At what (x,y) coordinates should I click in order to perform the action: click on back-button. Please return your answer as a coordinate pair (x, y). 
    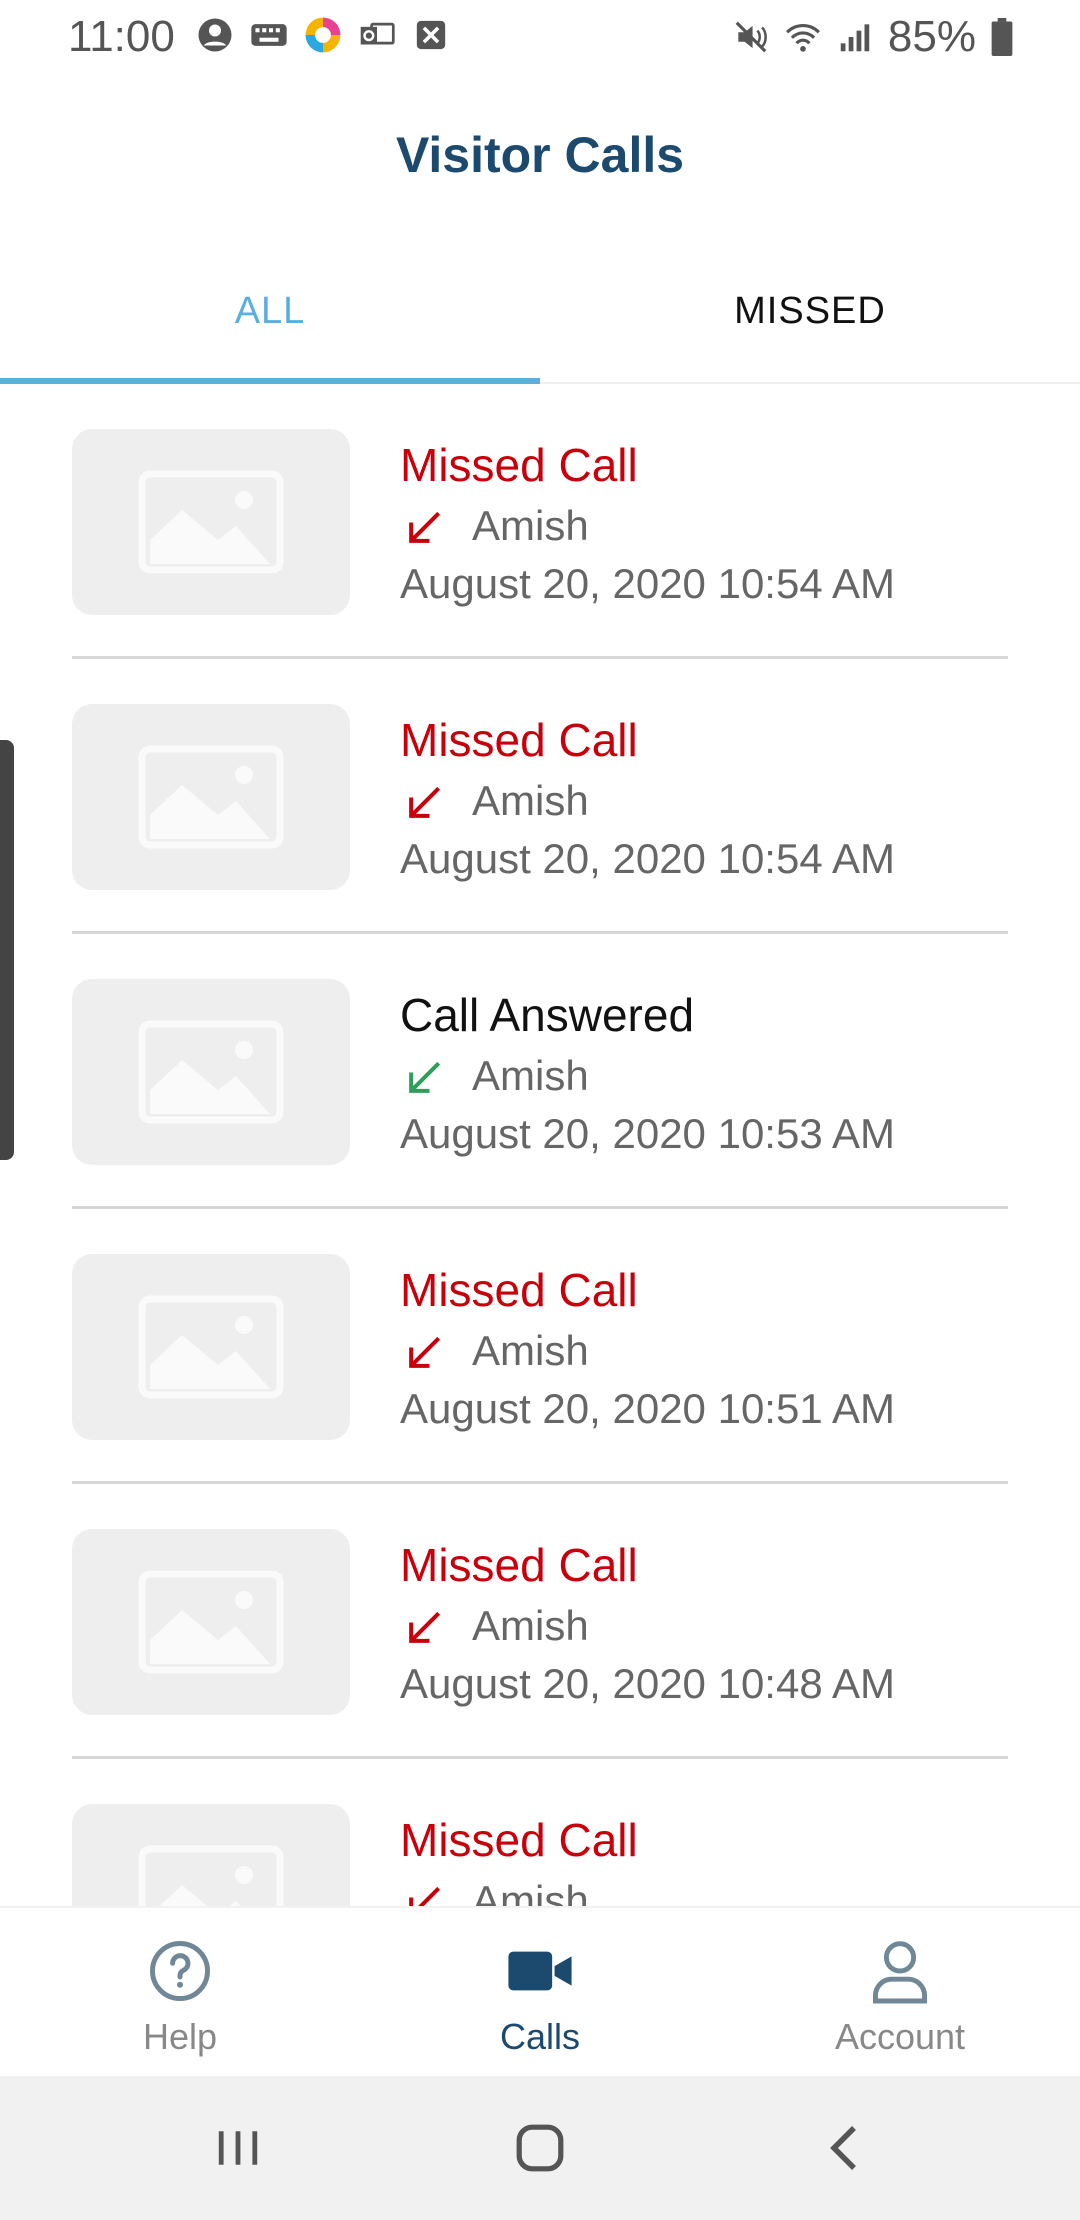
    Looking at the image, I should click on (844, 2148).